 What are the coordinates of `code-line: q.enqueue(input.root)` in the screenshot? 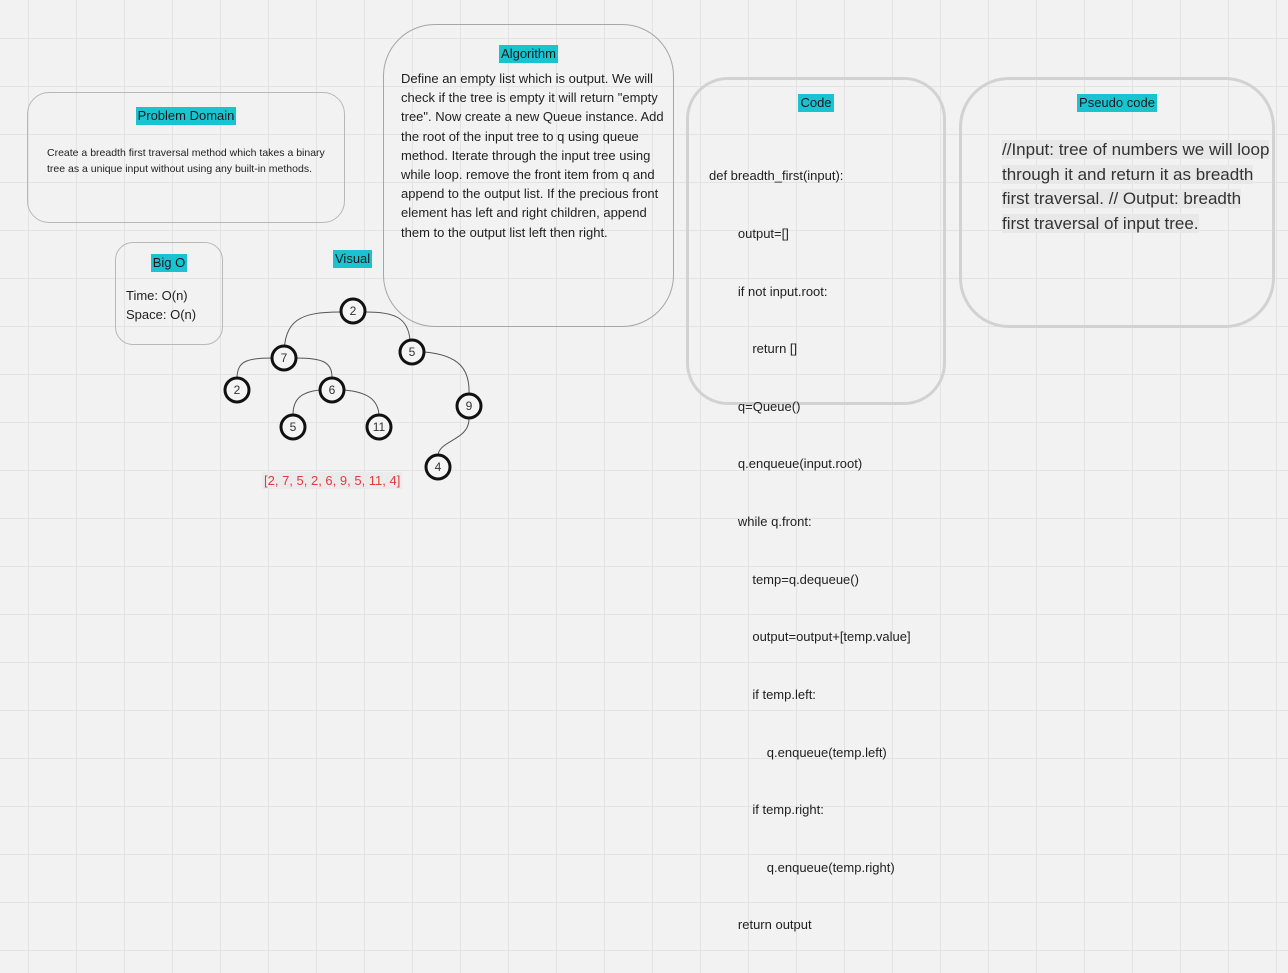 It's located at (786, 464).